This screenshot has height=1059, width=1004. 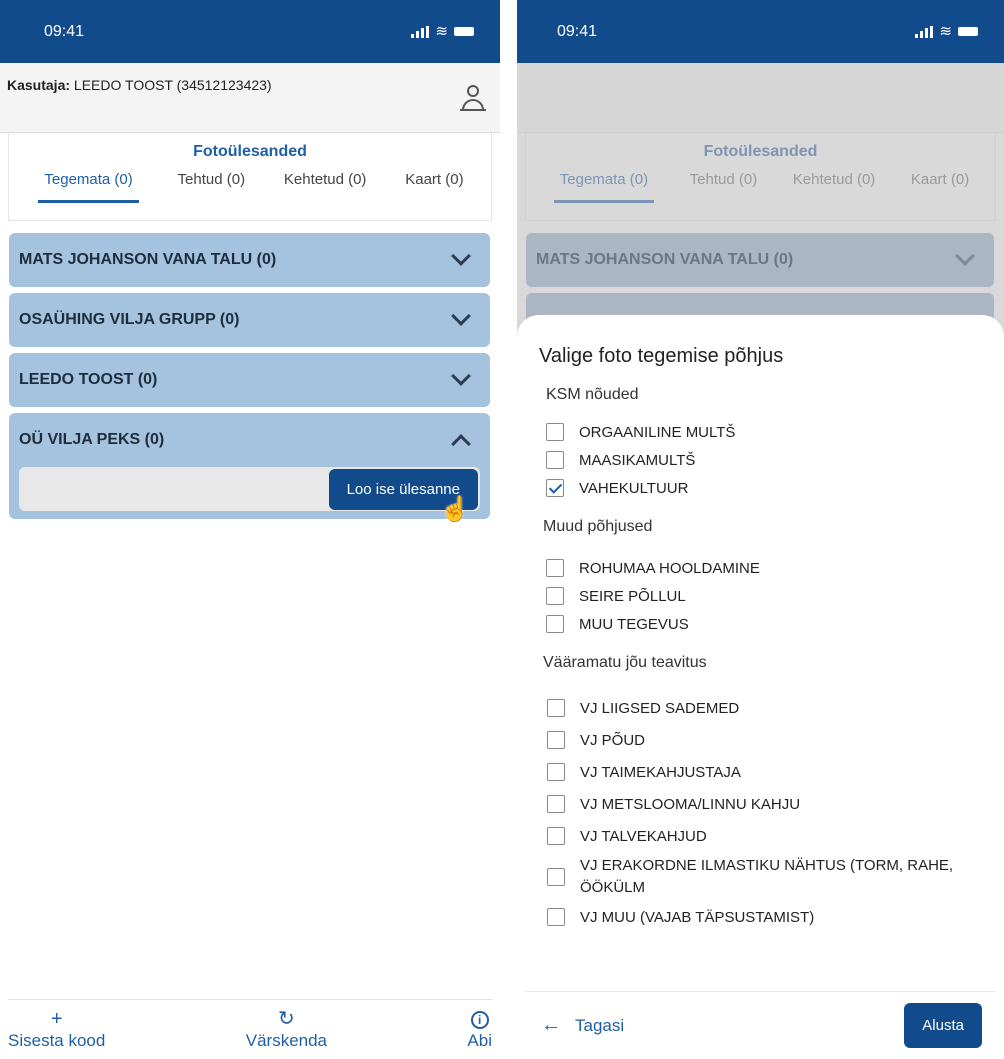 I want to click on option-label: MUU TEGEVUS, so click(x=634, y=624).